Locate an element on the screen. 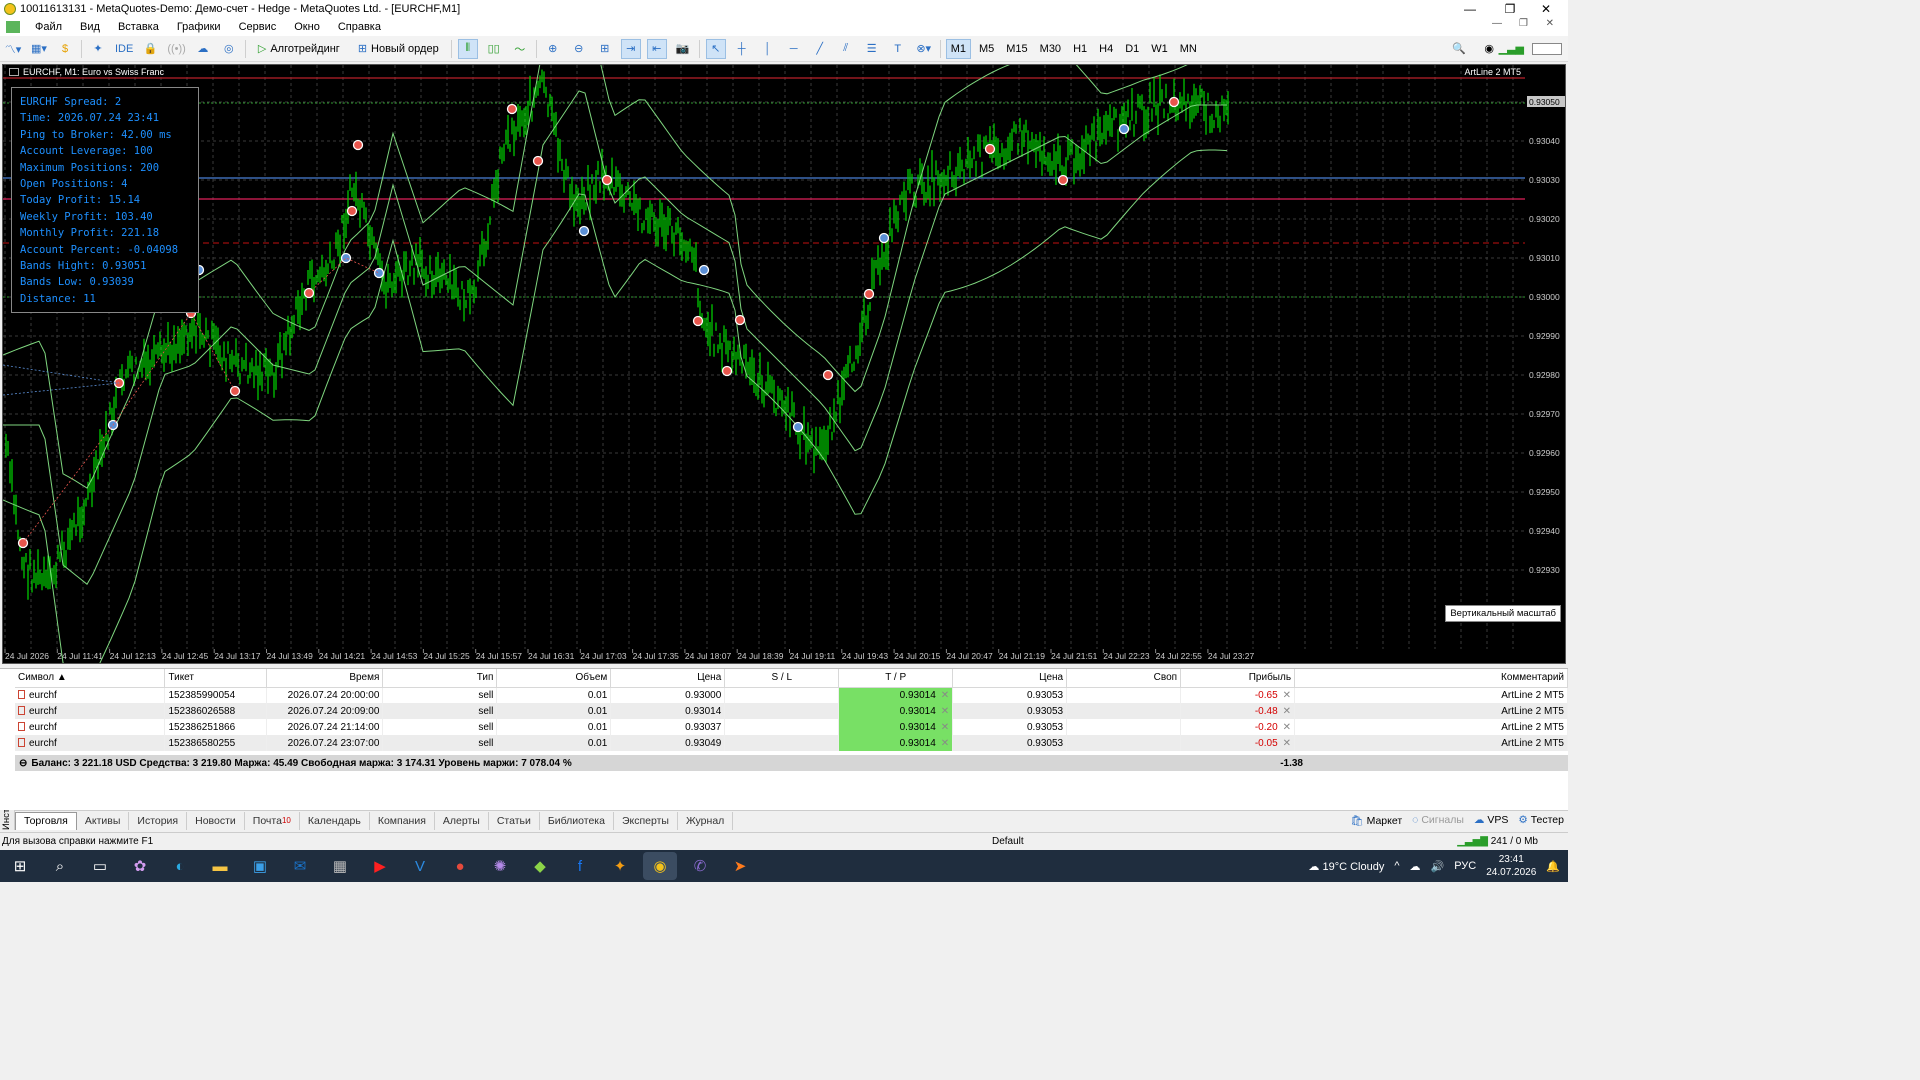  tab-8: Статьи is located at coordinates (514, 820).